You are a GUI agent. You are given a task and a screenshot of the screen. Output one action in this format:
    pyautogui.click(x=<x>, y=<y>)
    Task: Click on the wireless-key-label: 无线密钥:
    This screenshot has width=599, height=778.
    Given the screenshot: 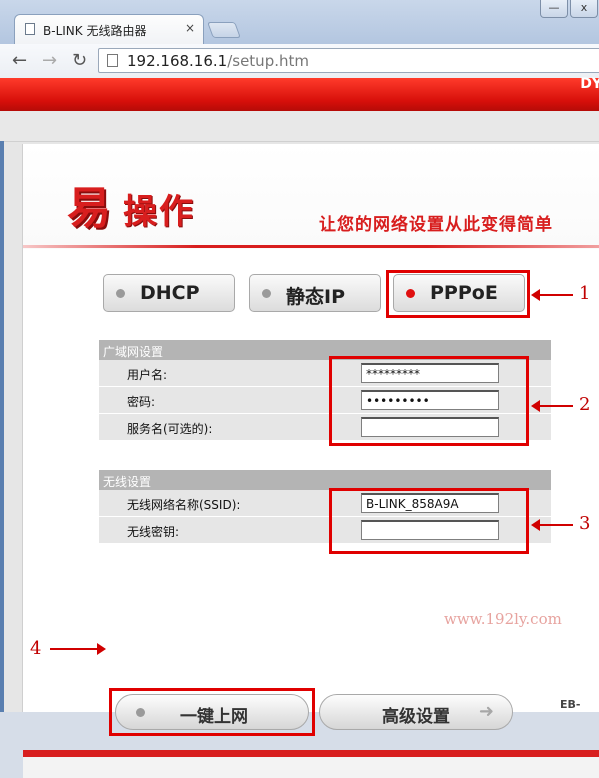 What is the action you would take?
    pyautogui.click(x=153, y=532)
    